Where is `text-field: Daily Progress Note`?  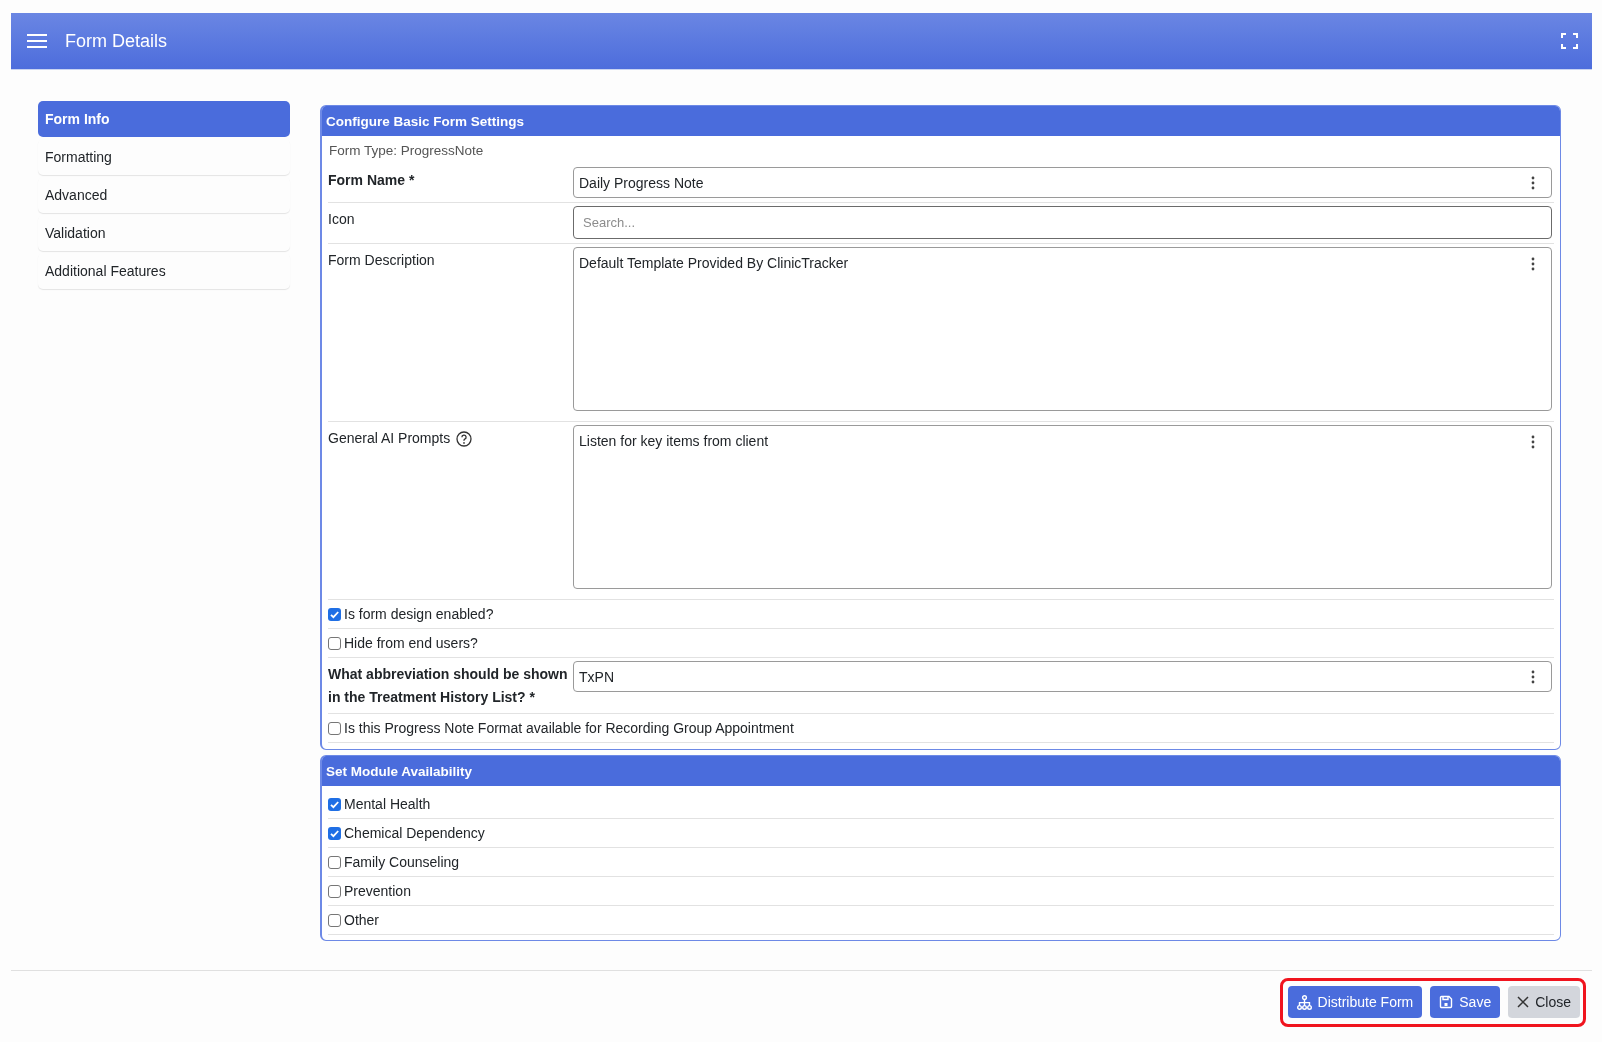
text-field: Daily Progress Note is located at coordinates (1062, 182).